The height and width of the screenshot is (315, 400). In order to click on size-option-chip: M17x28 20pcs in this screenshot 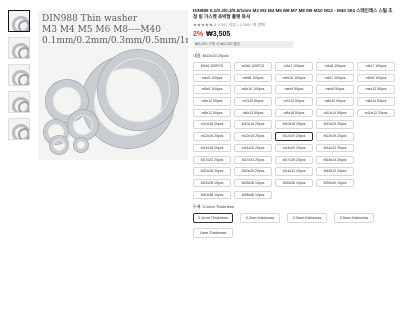, I will do `click(294, 159)`.